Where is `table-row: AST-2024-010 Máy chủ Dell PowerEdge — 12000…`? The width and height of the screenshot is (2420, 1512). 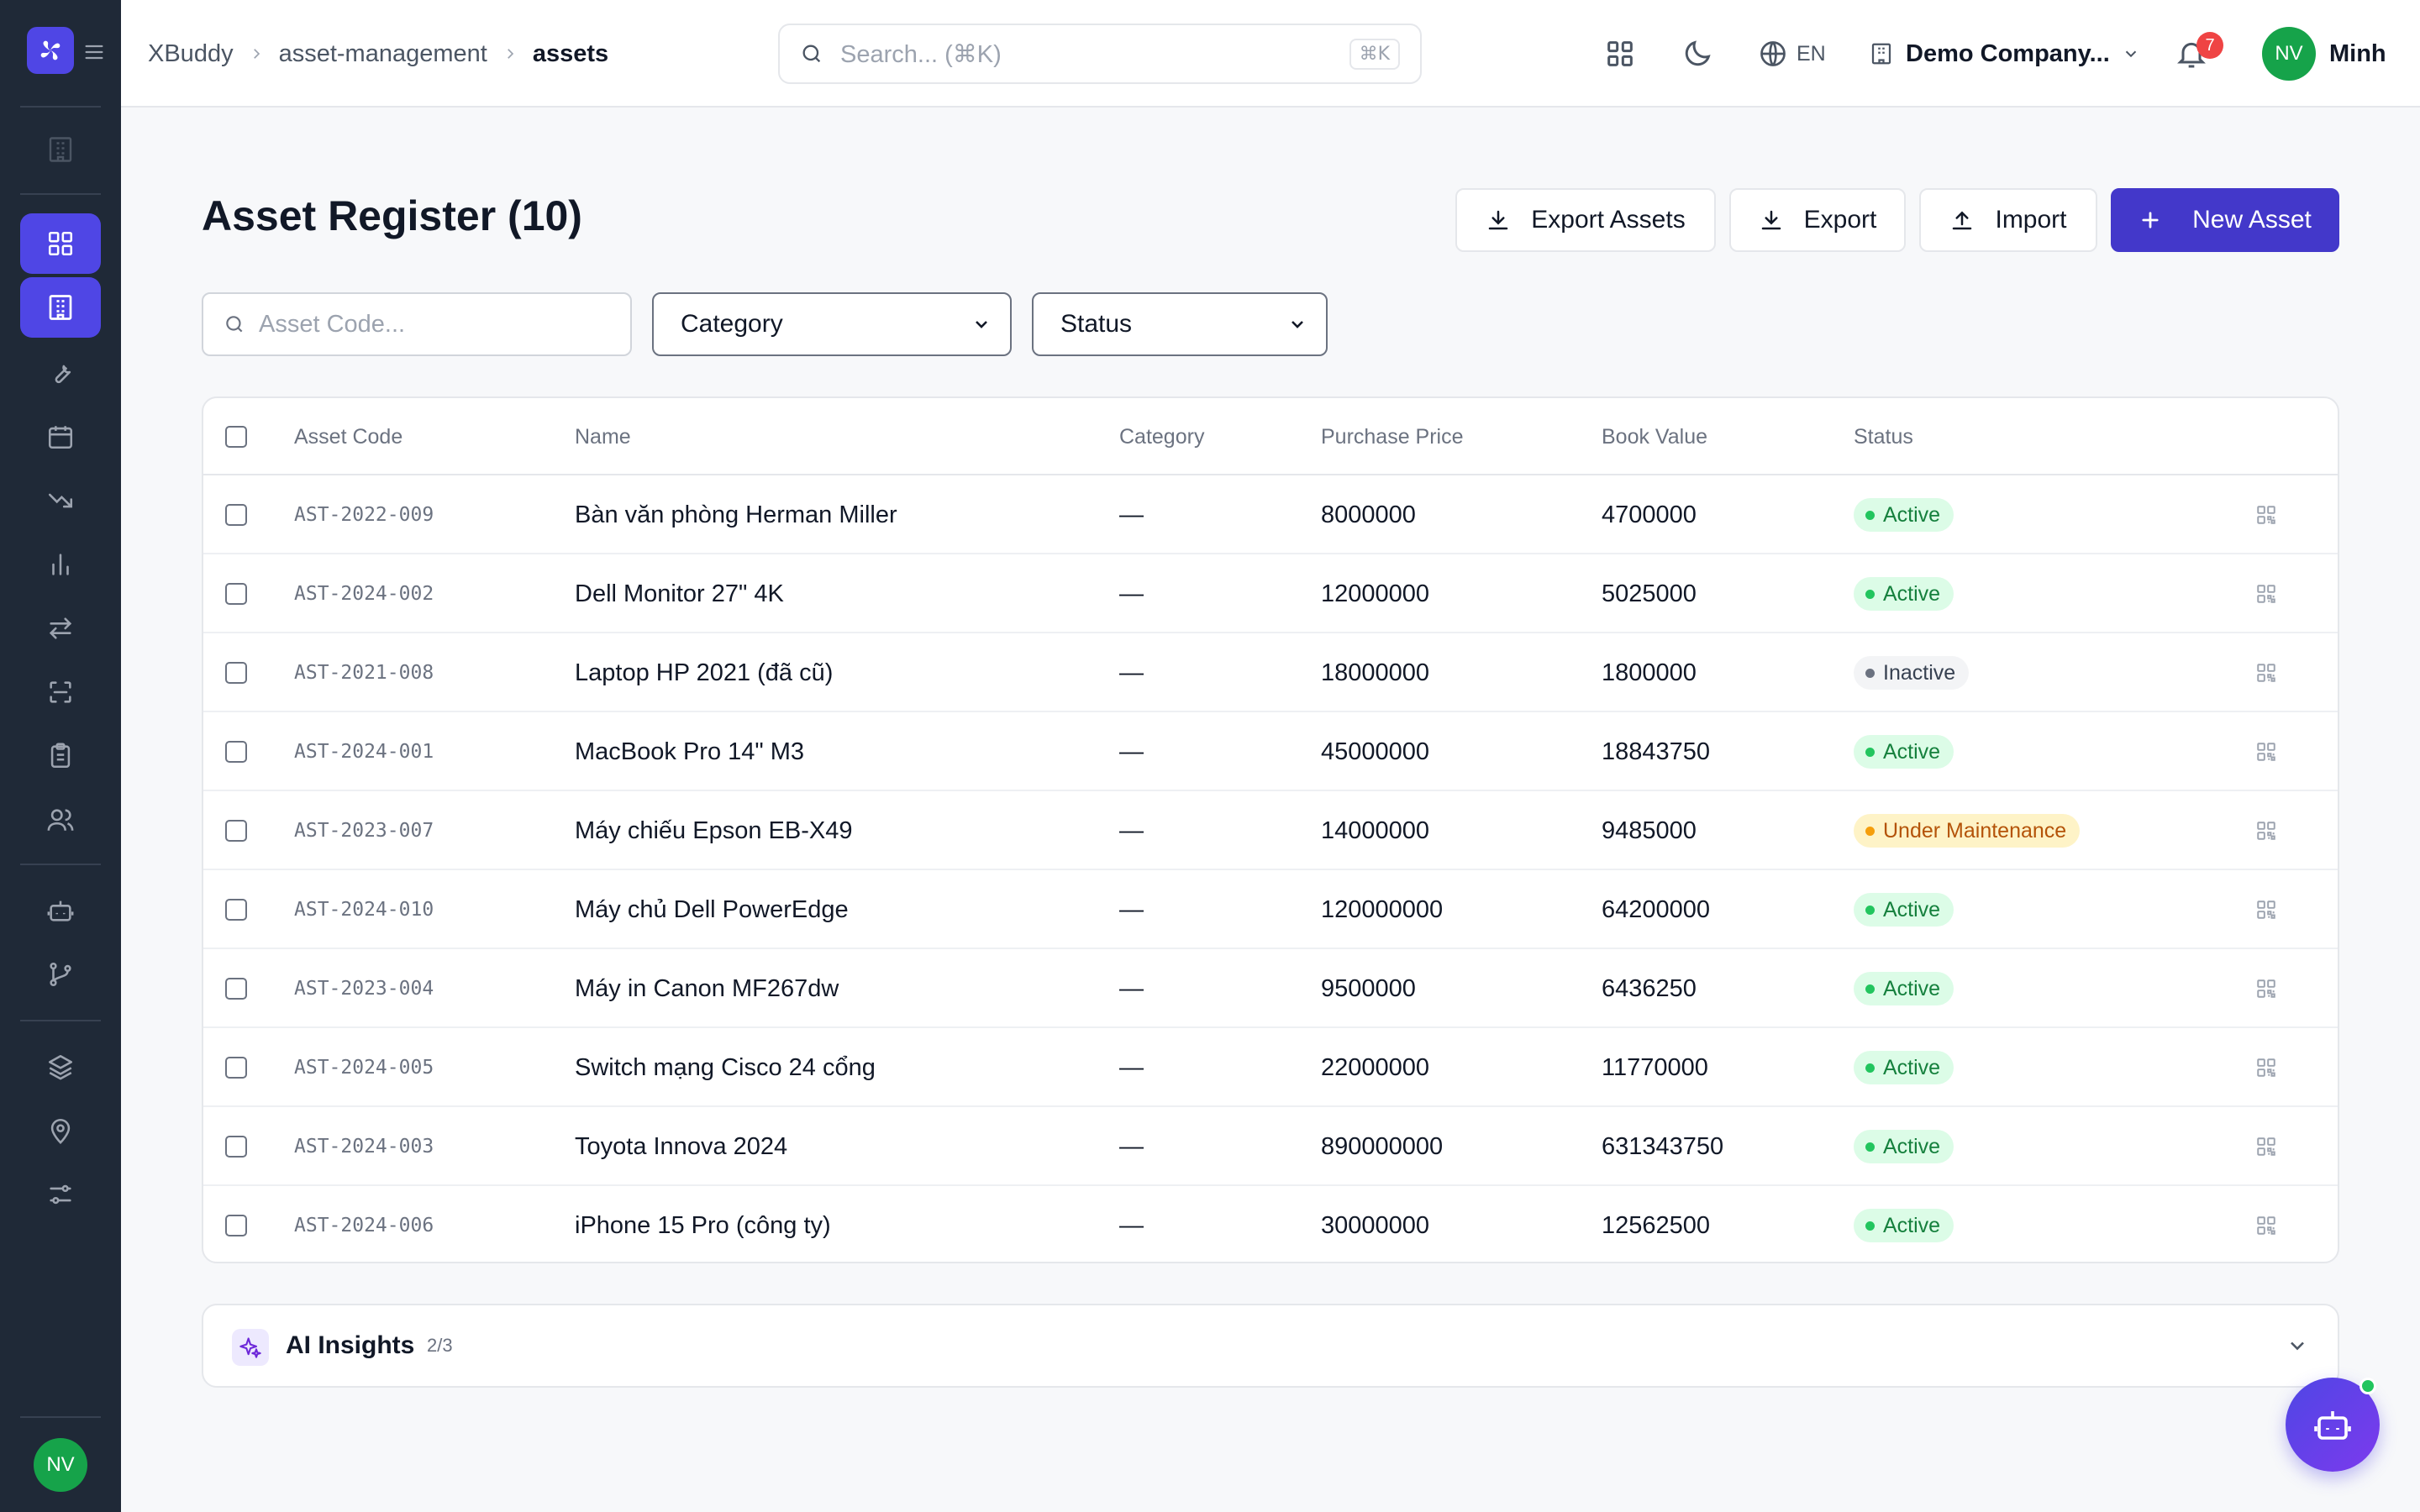 table-row: AST-2024-010 Máy chủ Dell PowerEdge — 12000… is located at coordinates (1270, 909).